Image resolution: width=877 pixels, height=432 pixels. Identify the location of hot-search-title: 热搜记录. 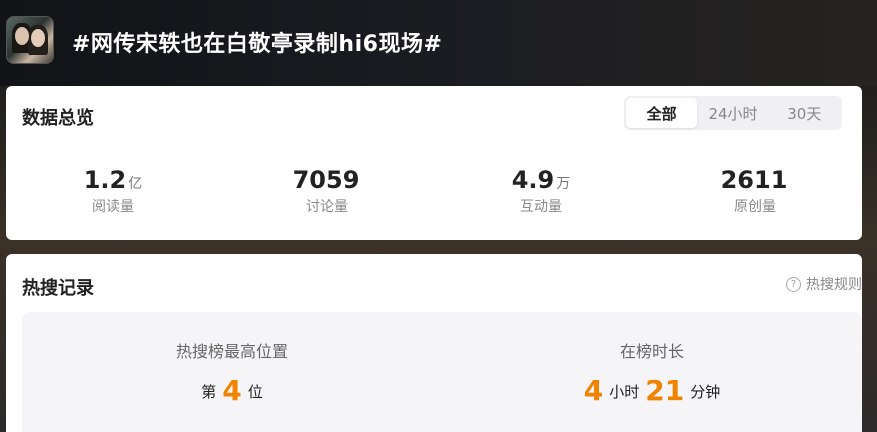
(58, 288).